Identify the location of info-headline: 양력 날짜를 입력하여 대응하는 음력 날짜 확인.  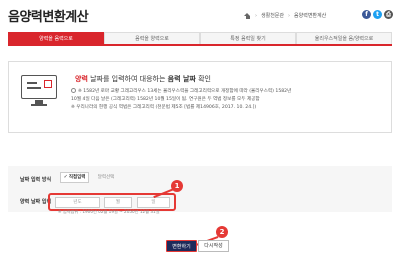
(143, 79).